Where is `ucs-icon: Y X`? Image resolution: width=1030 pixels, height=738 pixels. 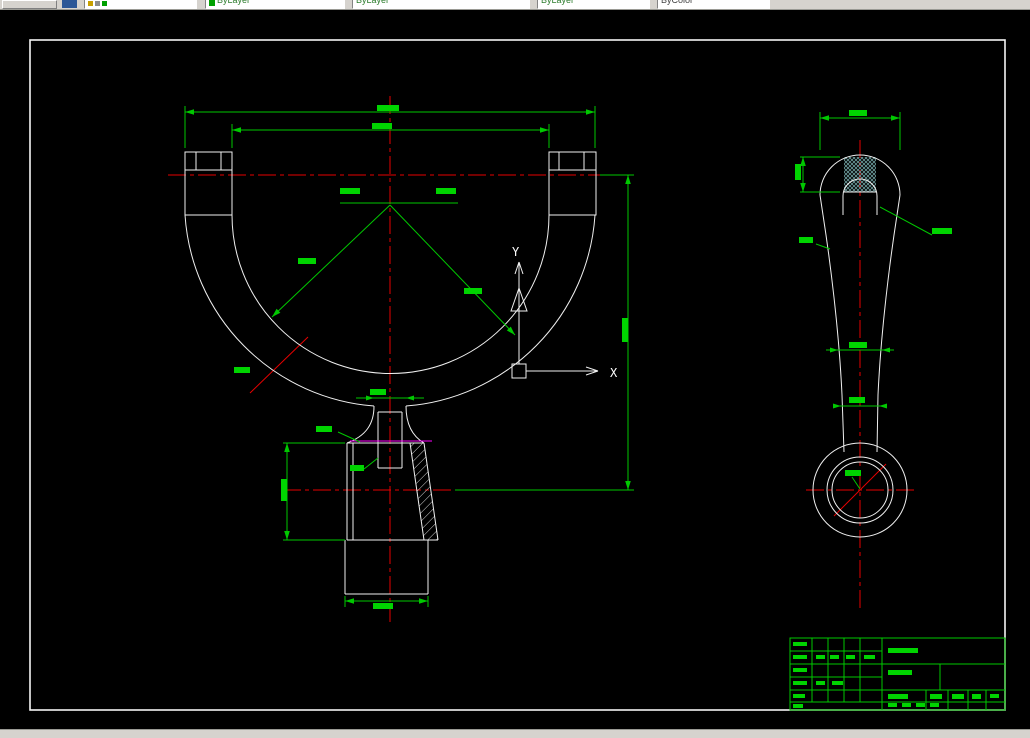
ucs-icon: Y X is located at coordinates (564, 312).